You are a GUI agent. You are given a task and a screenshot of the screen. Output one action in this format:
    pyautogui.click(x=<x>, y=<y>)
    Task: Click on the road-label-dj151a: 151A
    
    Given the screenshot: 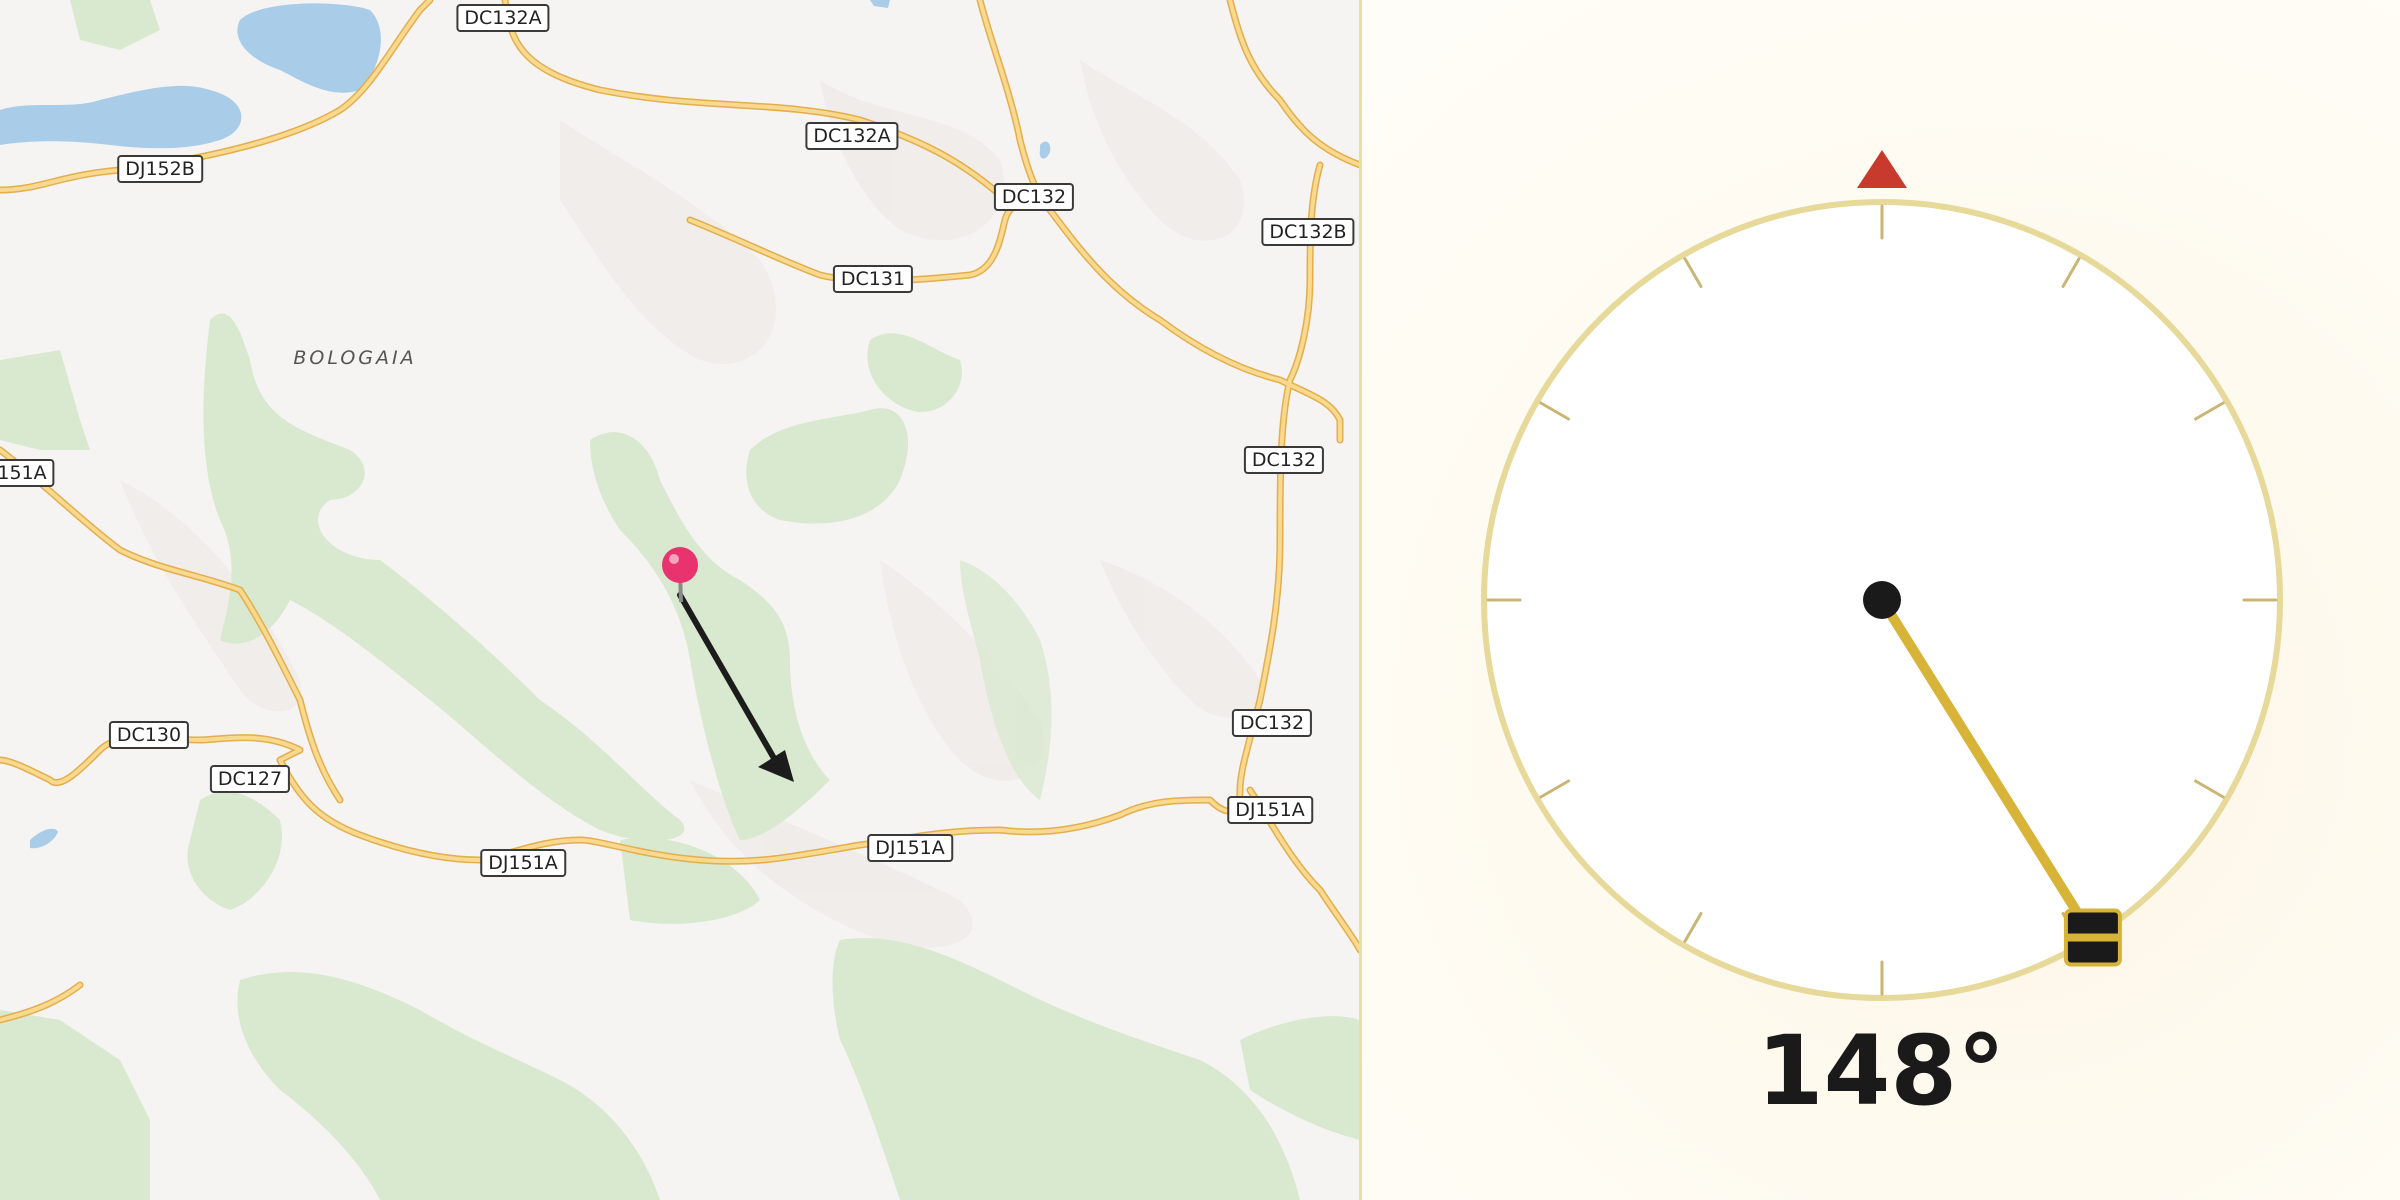 What is the action you would take?
    pyautogui.click(x=27, y=473)
    